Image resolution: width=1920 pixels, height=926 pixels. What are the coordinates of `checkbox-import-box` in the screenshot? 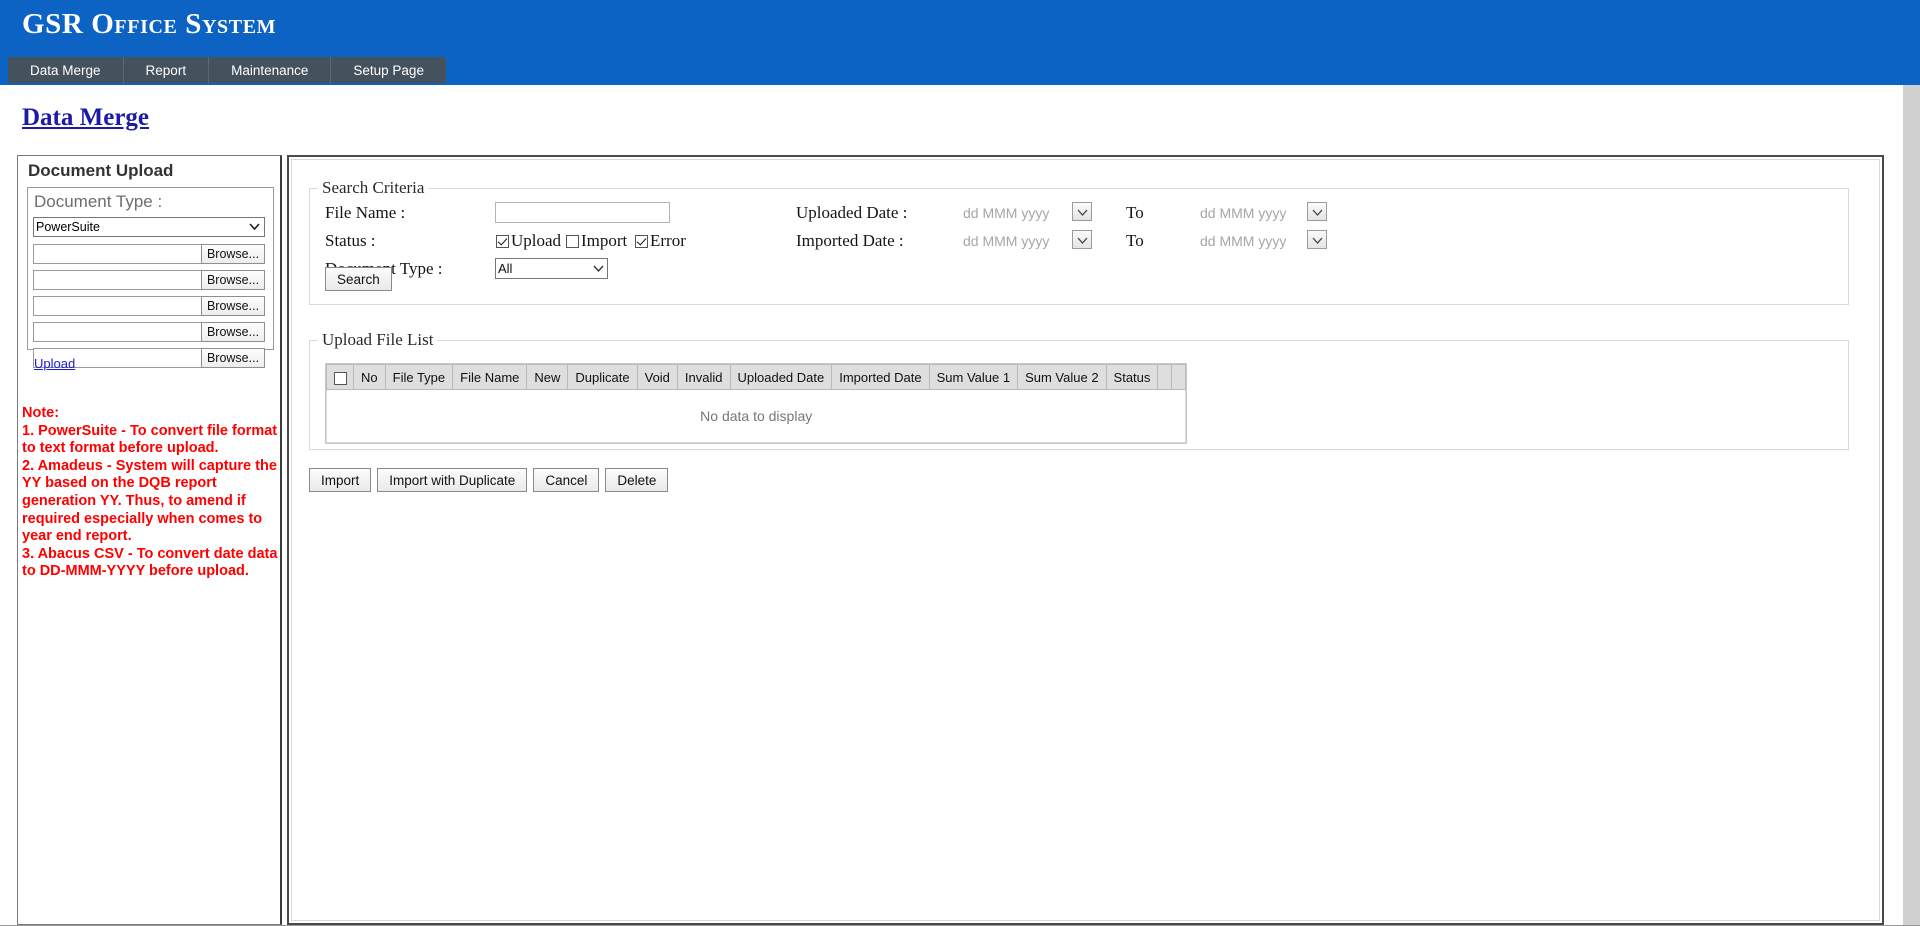 It's located at (572, 241).